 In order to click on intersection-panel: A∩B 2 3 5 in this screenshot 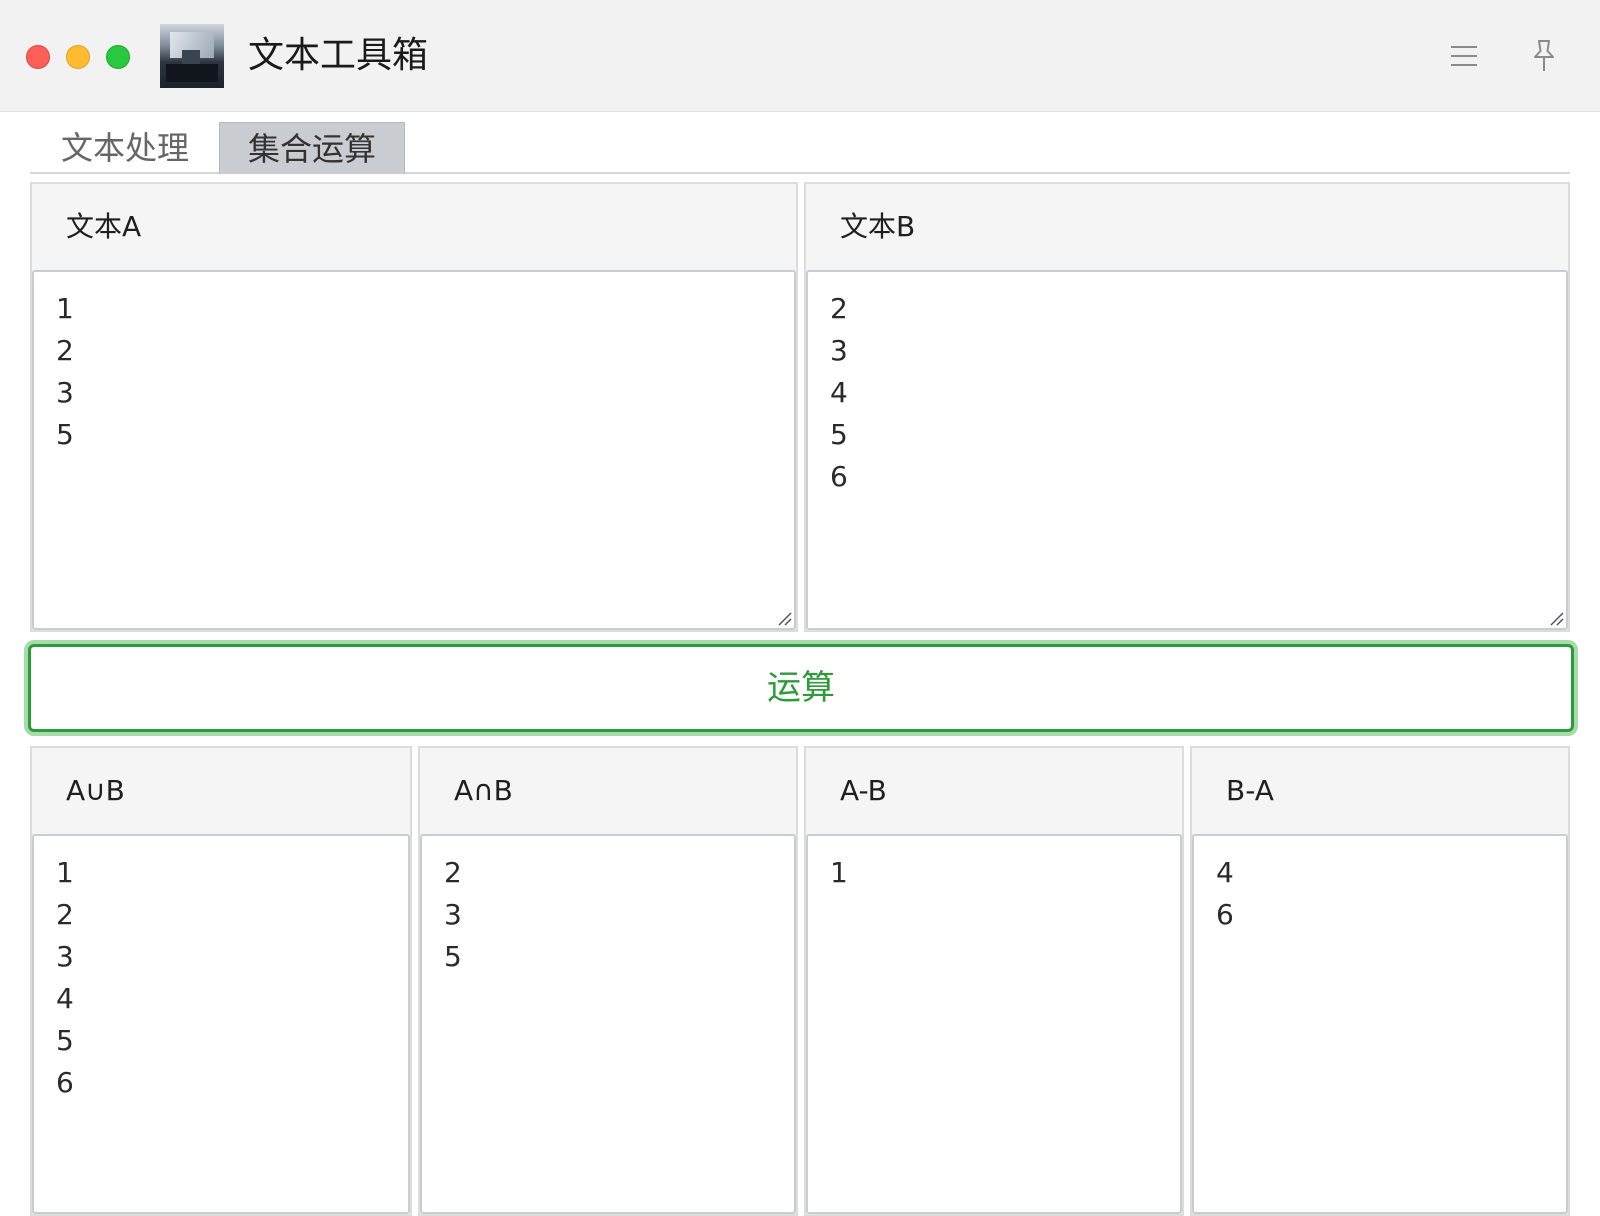, I will do `click(608, 981)`.